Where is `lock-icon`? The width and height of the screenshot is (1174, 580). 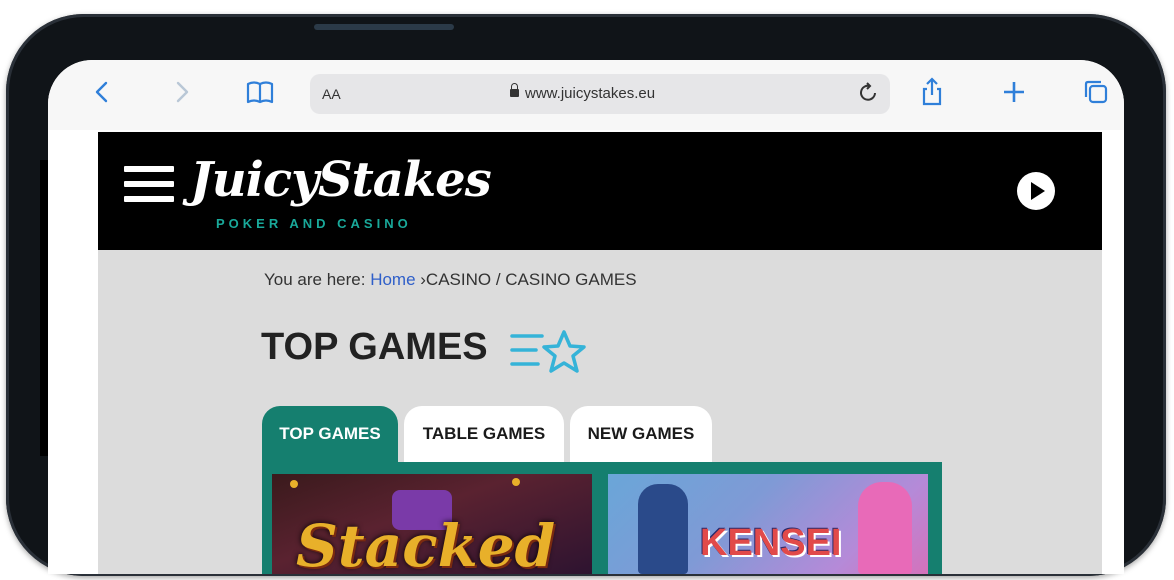 lock-icon is located at coordinates (514, 90).